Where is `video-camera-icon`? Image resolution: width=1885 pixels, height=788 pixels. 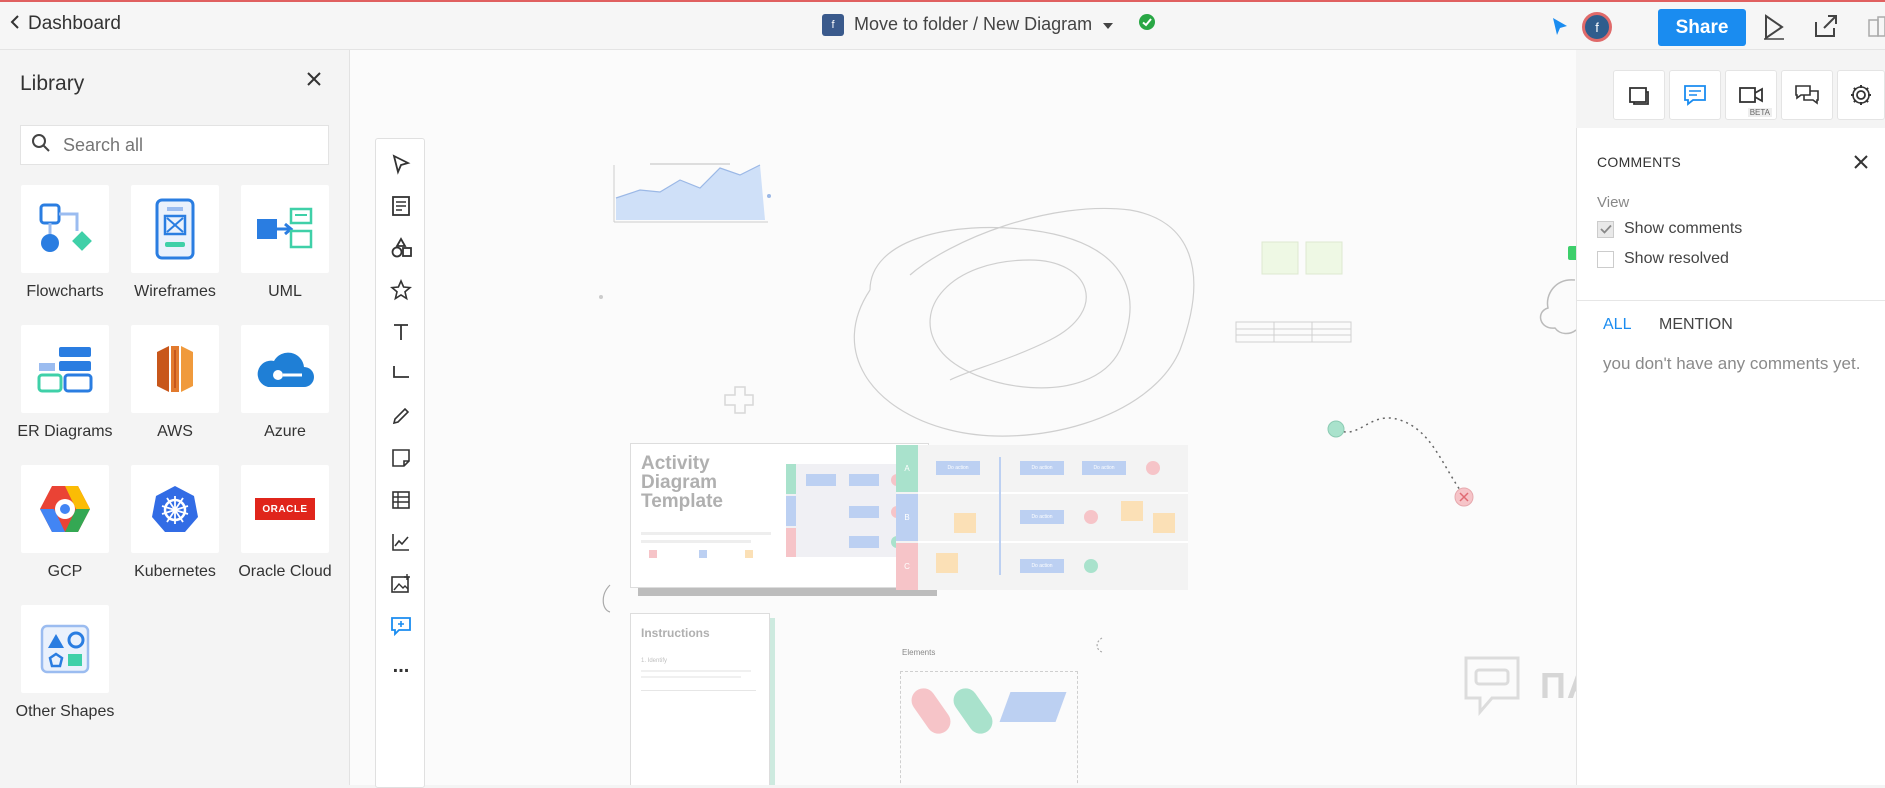
video-camera-icon is located at coordinates (1751, 95).